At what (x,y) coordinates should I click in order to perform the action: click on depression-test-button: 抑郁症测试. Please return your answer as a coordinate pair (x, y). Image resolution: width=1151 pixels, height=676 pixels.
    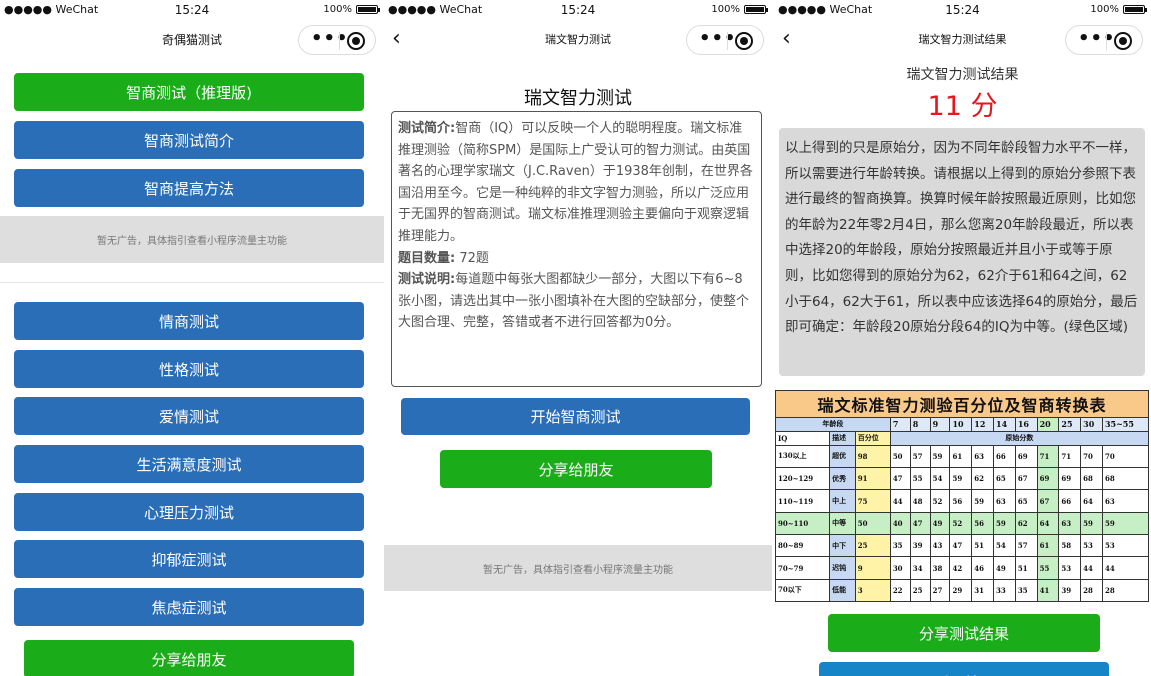
    Looking at the image, I should click on (189, 559).